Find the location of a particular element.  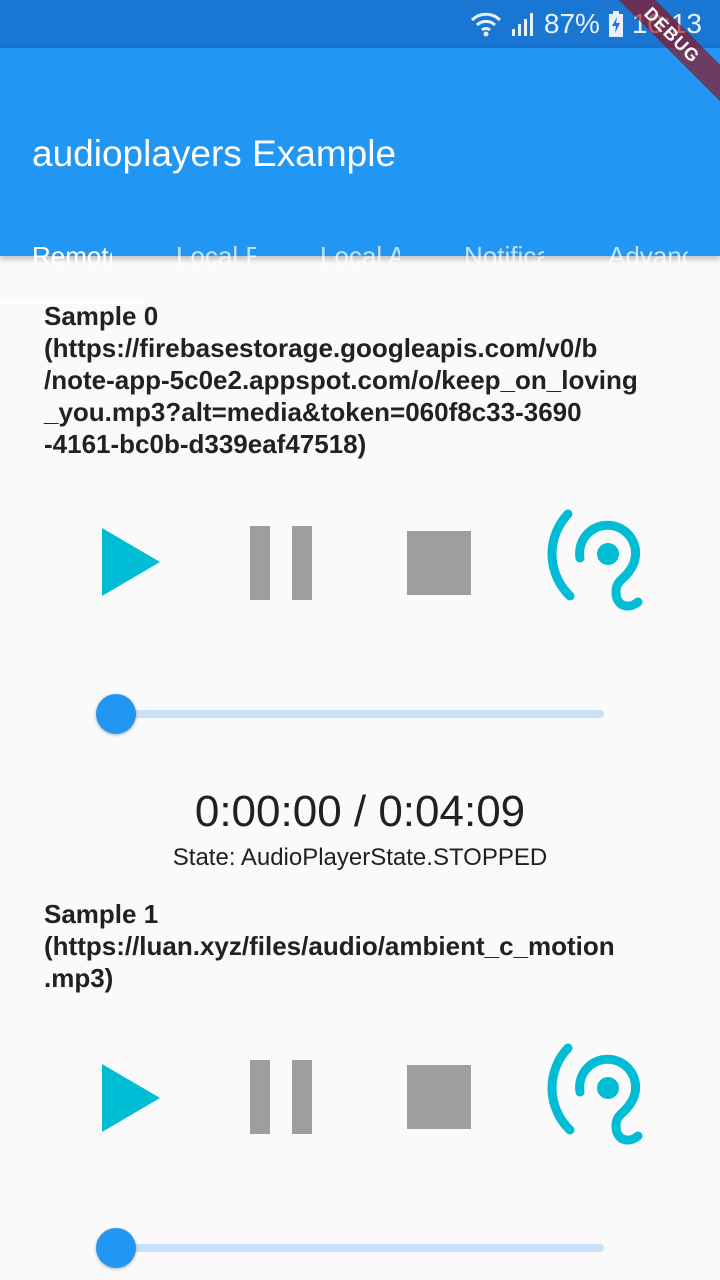

signal-icon is located at coordinates (523, 24).